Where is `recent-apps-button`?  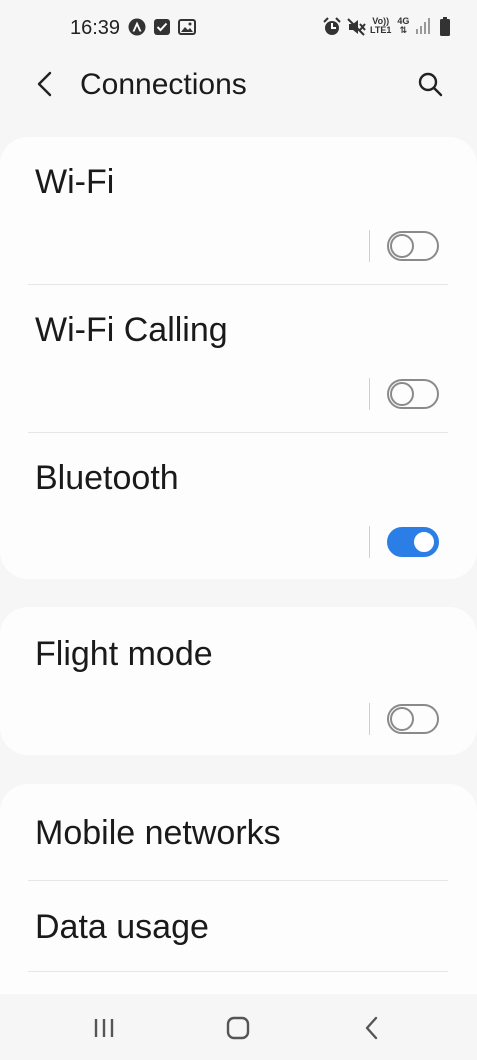
recent-apps-button is located at coordinates (104, 1028).